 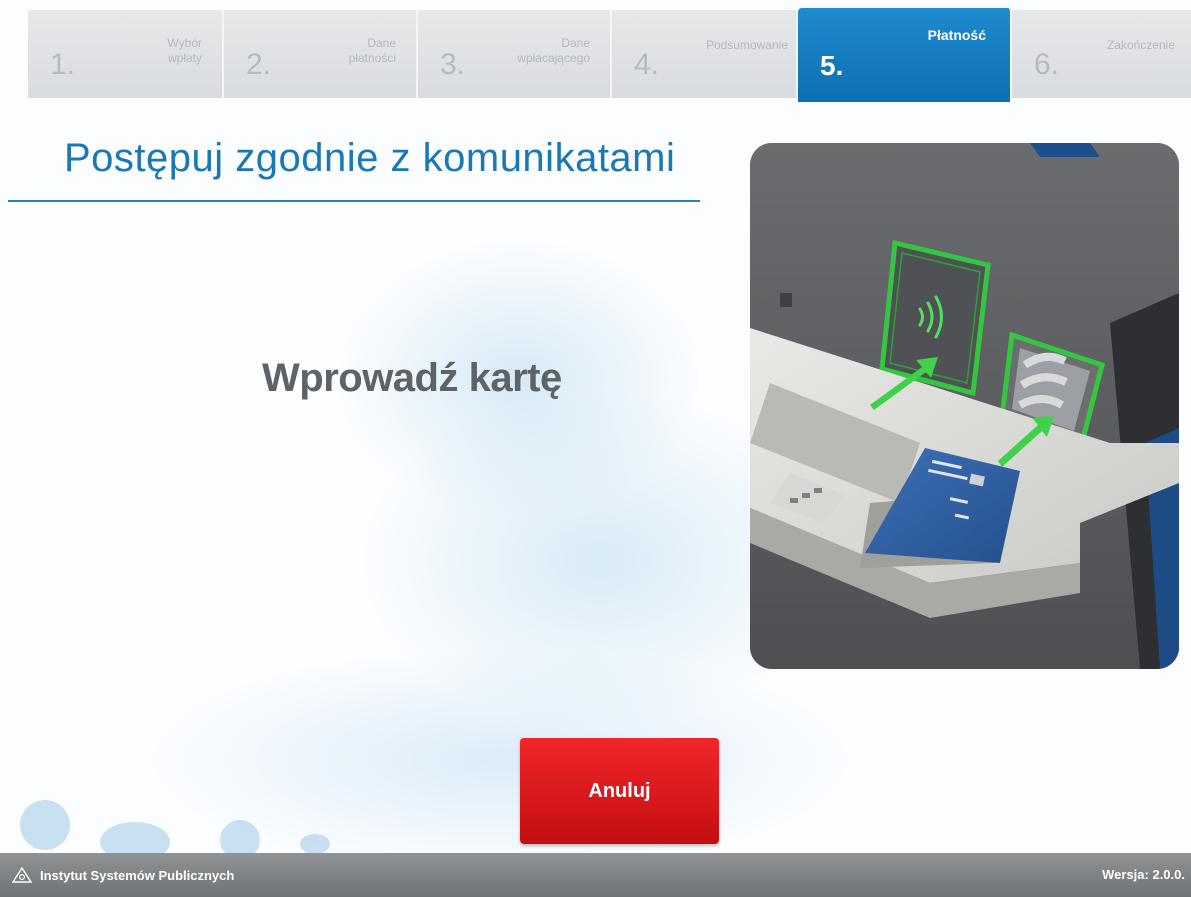 What do you see at coordinates (259, 64) in the screenshot?
I see `step-number: 2.` at bounding box center [259, 64].